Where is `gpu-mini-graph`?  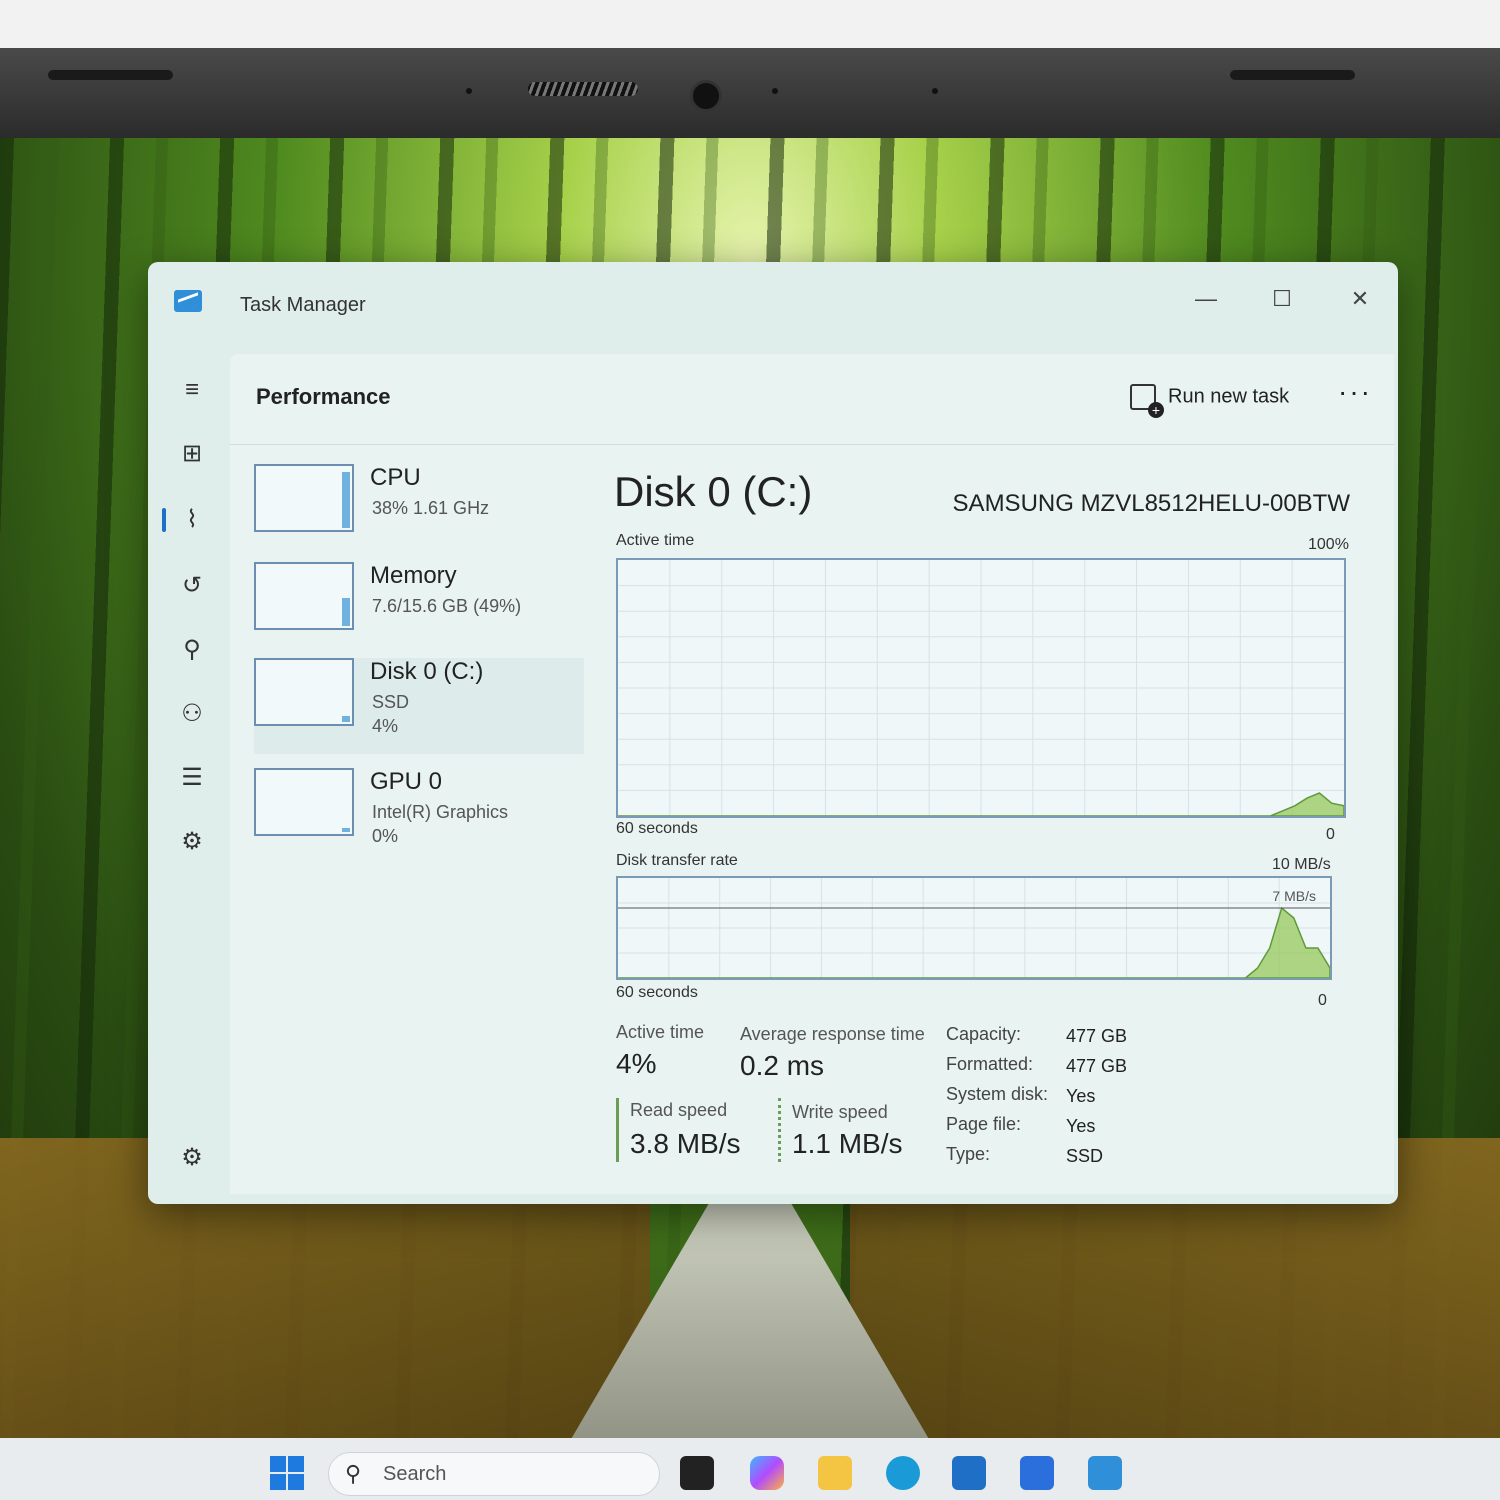 gpu-mini-graph is located at coordinates (304, 802).